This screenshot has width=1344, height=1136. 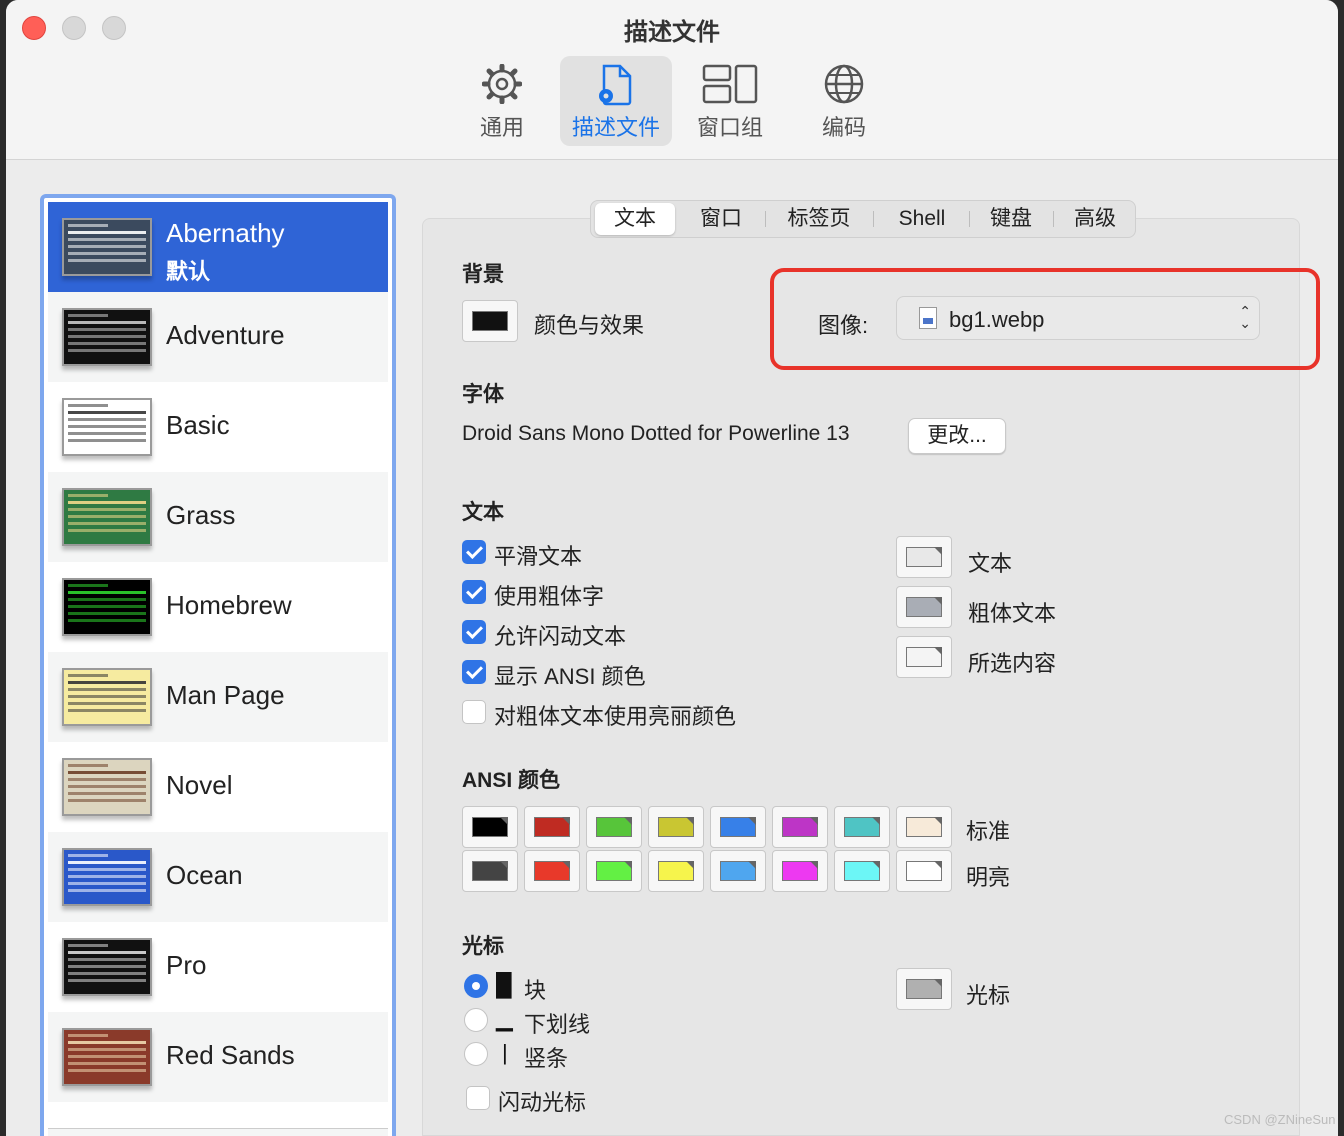 I want to click on profile-item: Man Page, so click(x=218, y=697).